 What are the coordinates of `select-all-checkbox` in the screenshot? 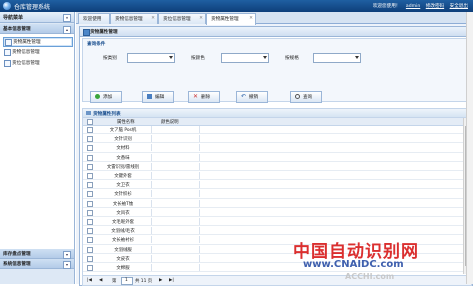 It's located at (90, 122).